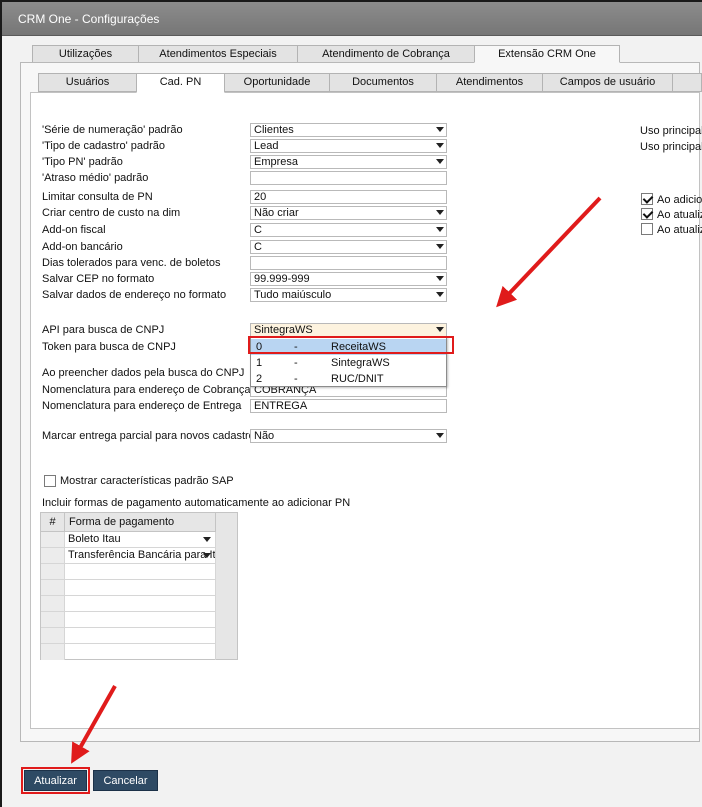 This screenshot has height=807, width=702. I want to click on highlight-box-receitaws, so click(351, 345).